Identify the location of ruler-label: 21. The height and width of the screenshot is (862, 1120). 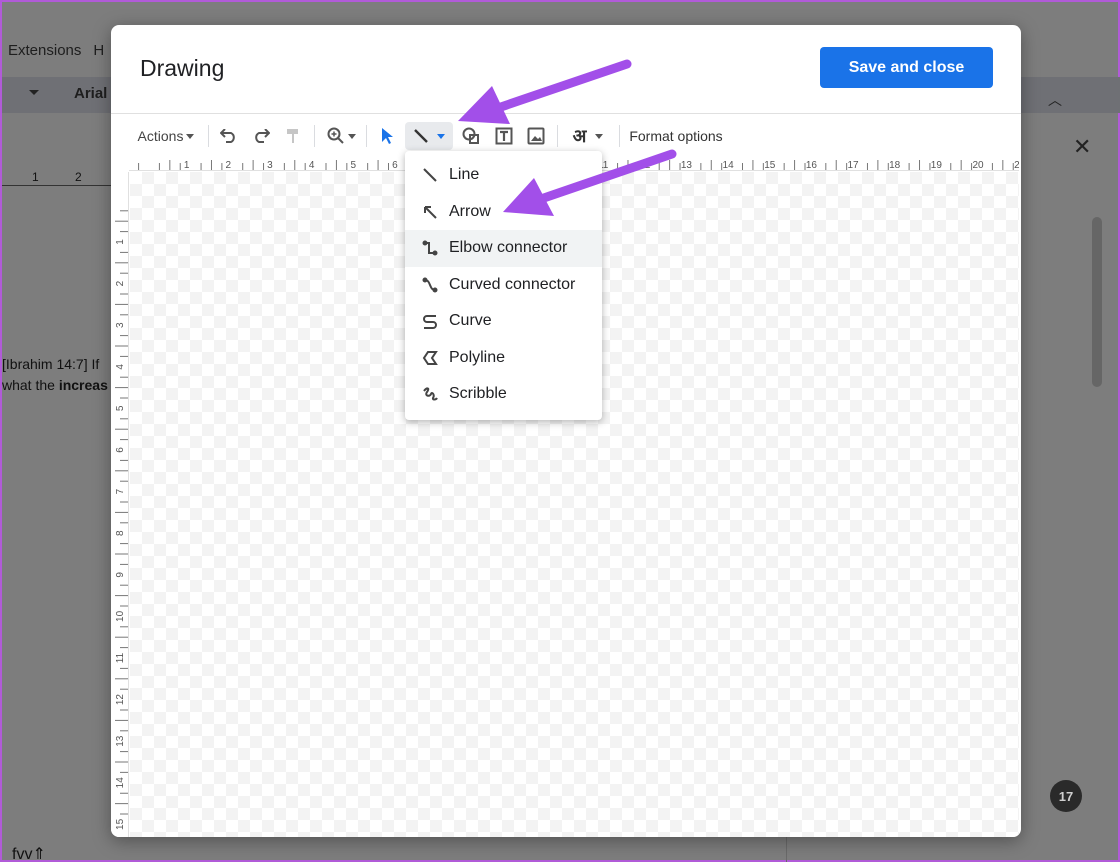
(1016, 165).